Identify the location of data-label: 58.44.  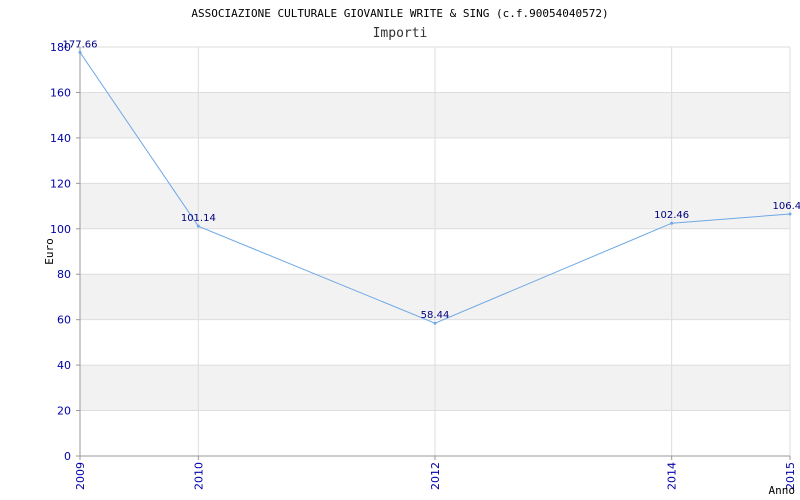
(435, 315).